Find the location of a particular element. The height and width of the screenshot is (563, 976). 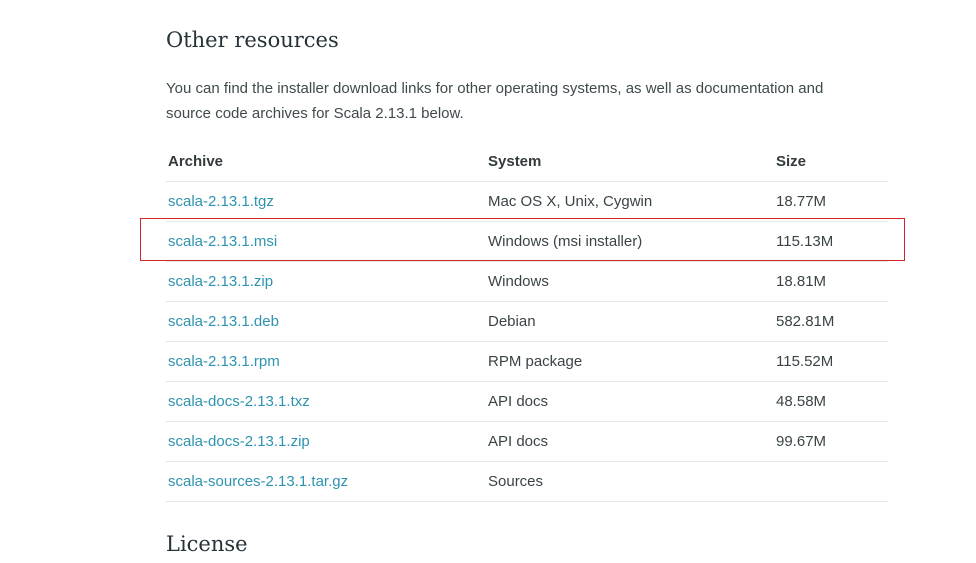

license-title: License is located at coordinates (207, 544).